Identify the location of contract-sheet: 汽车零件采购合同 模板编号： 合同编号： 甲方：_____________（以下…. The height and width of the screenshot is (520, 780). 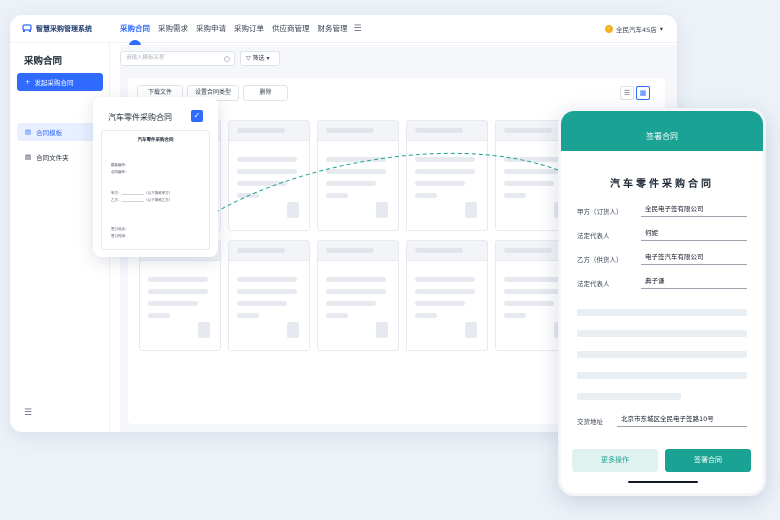
(155, 190).